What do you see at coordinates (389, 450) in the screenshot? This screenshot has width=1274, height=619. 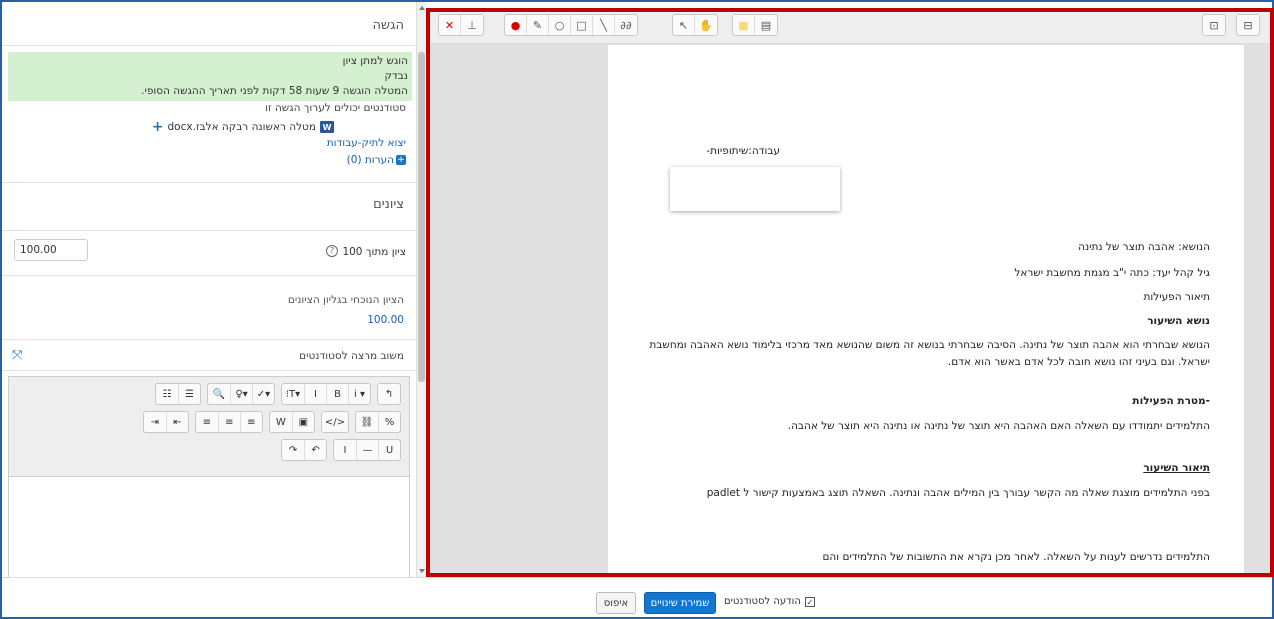 I see `editor-tool-button: U` at bounding box center [389, 450].